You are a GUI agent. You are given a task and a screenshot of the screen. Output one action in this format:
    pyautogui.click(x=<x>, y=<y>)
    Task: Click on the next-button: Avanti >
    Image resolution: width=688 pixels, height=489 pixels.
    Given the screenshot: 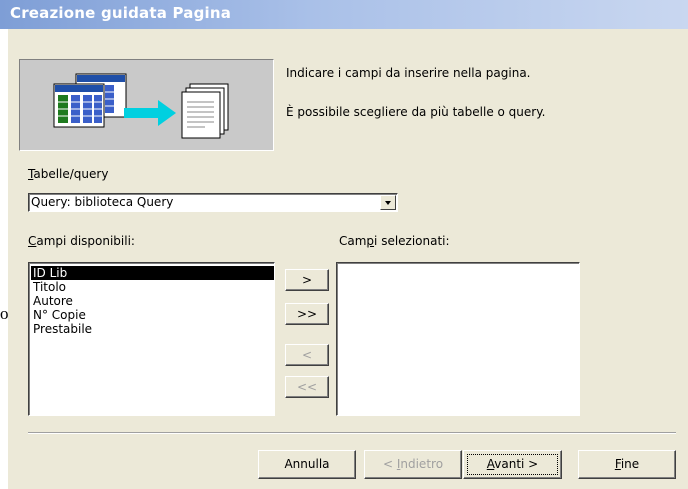 What is the action you would take?
    pyautogui.click(x=512, y=464)
    